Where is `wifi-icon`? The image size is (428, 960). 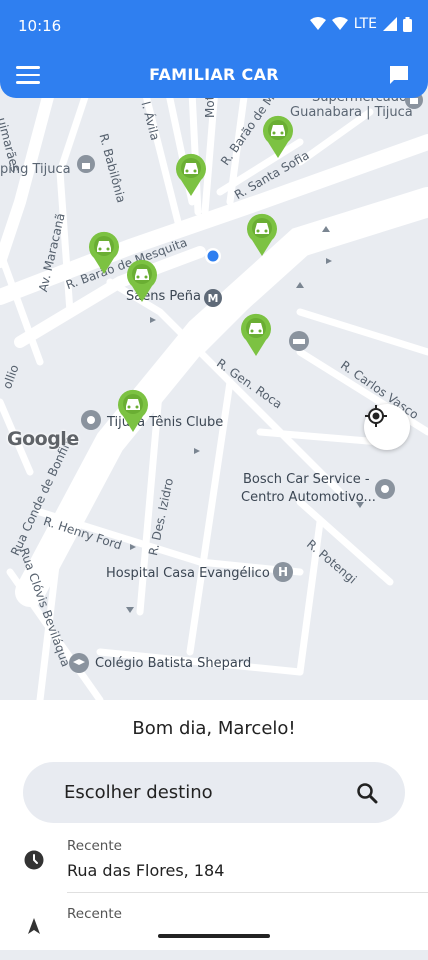 wifi-icon is located at coordinates (317, 23).